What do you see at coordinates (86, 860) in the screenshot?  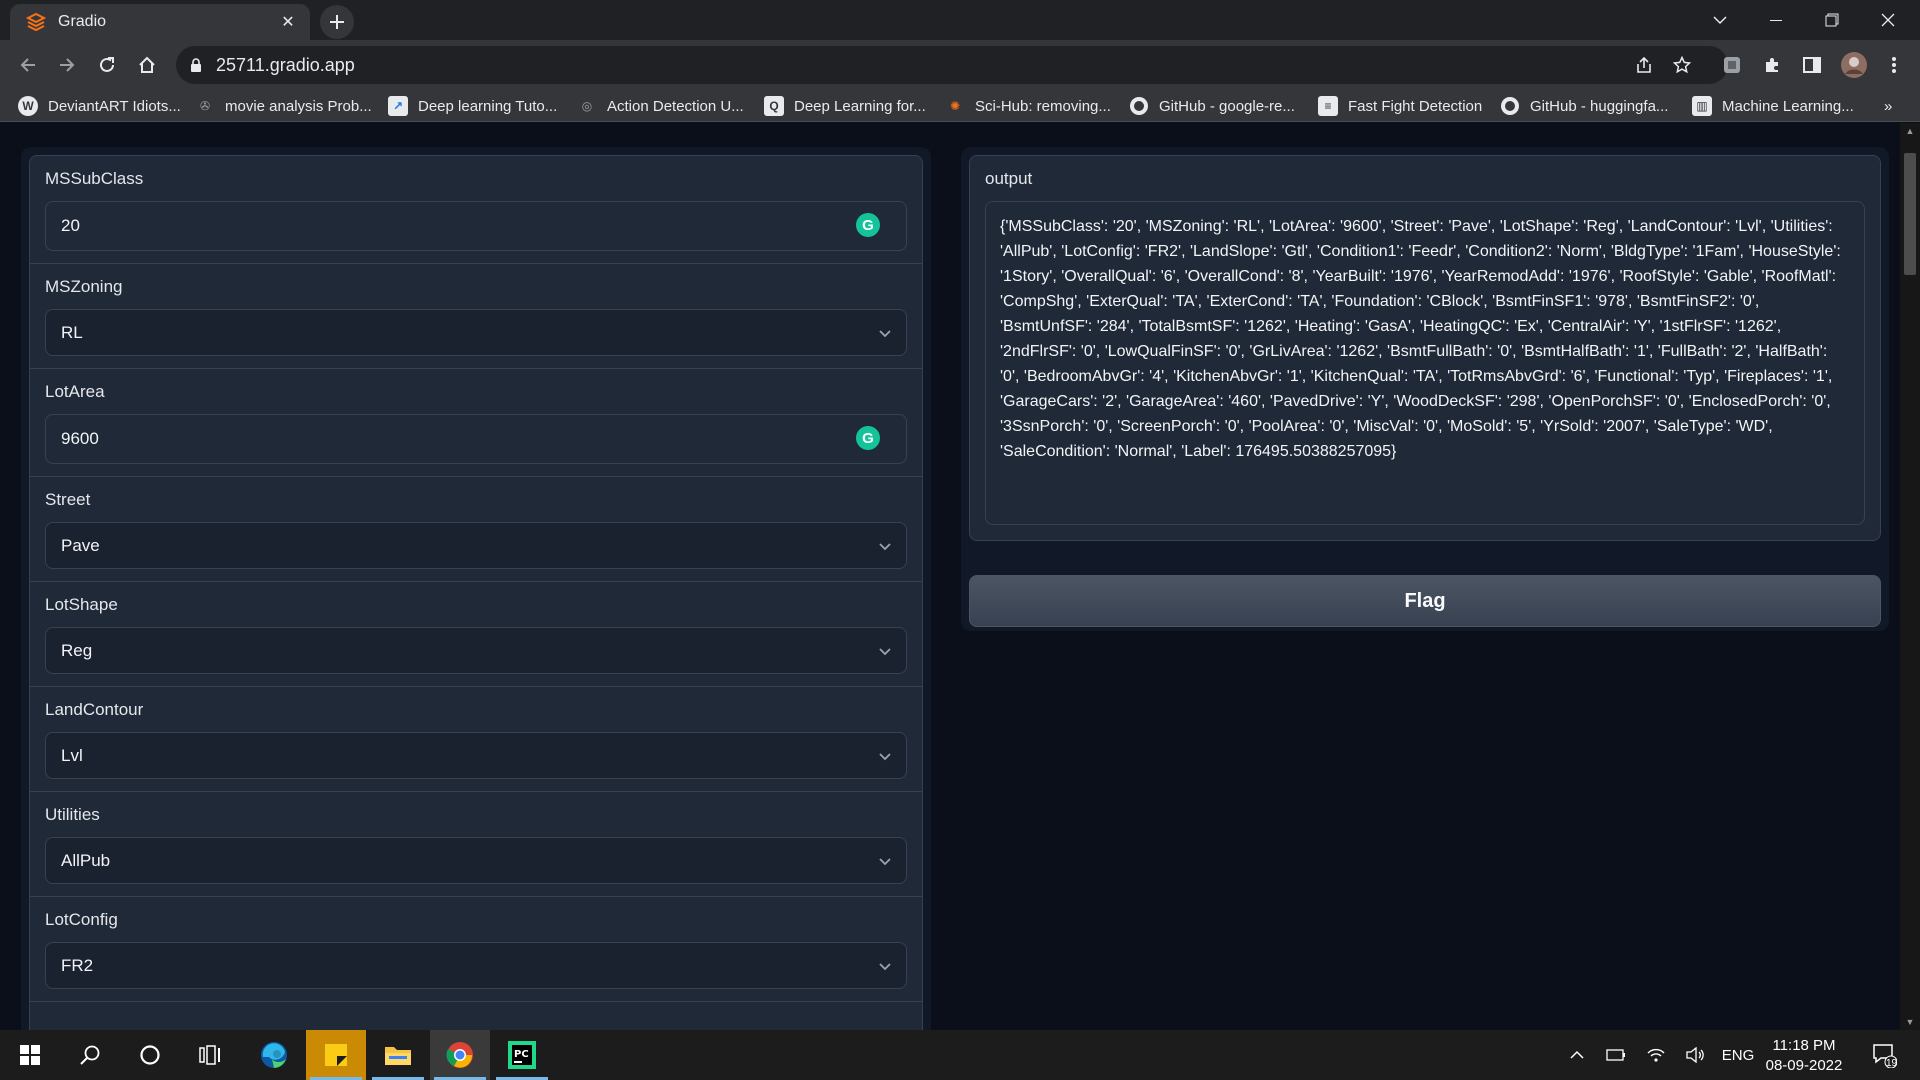 I see `dropdown-value: AllPub` at bounding box center [86, 860].